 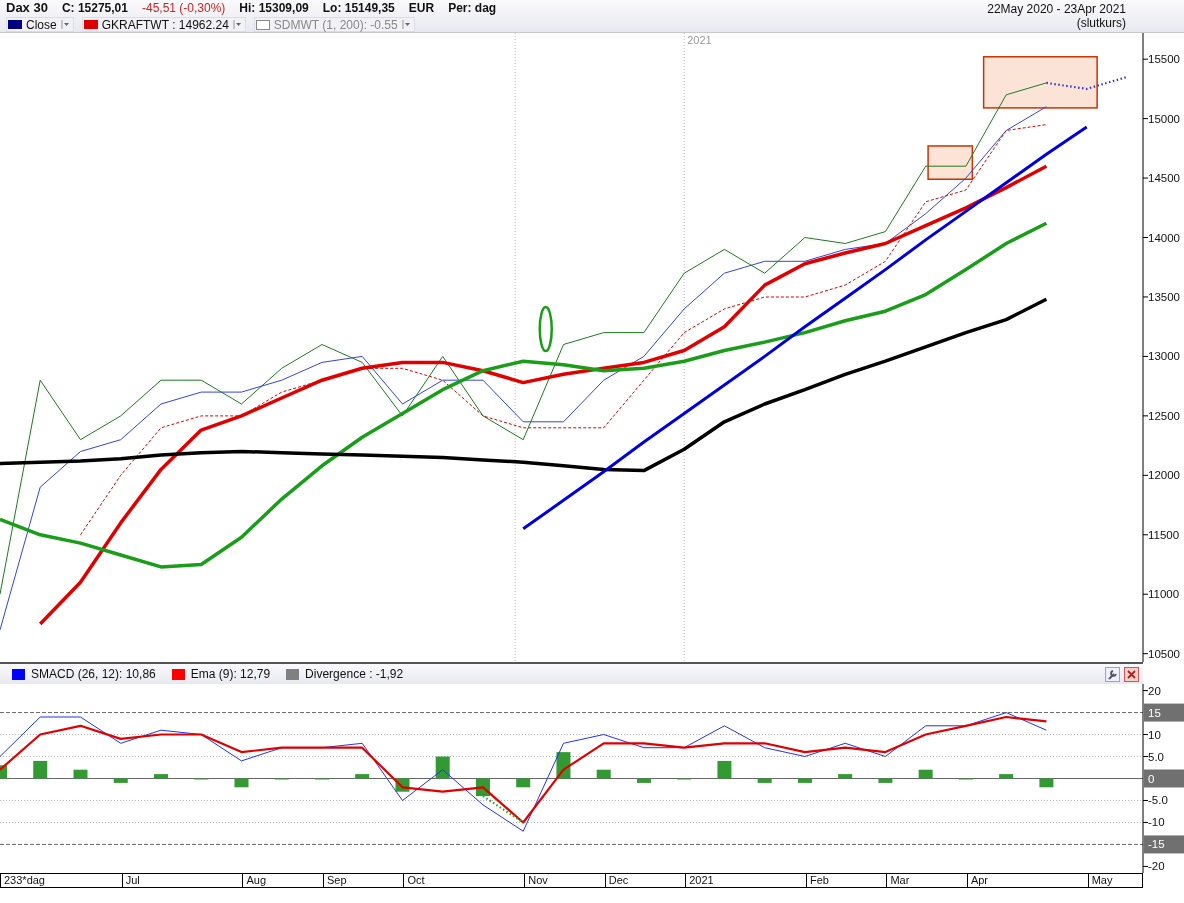 I want to click on axis-label: 10, so click(x=1154, y=734).